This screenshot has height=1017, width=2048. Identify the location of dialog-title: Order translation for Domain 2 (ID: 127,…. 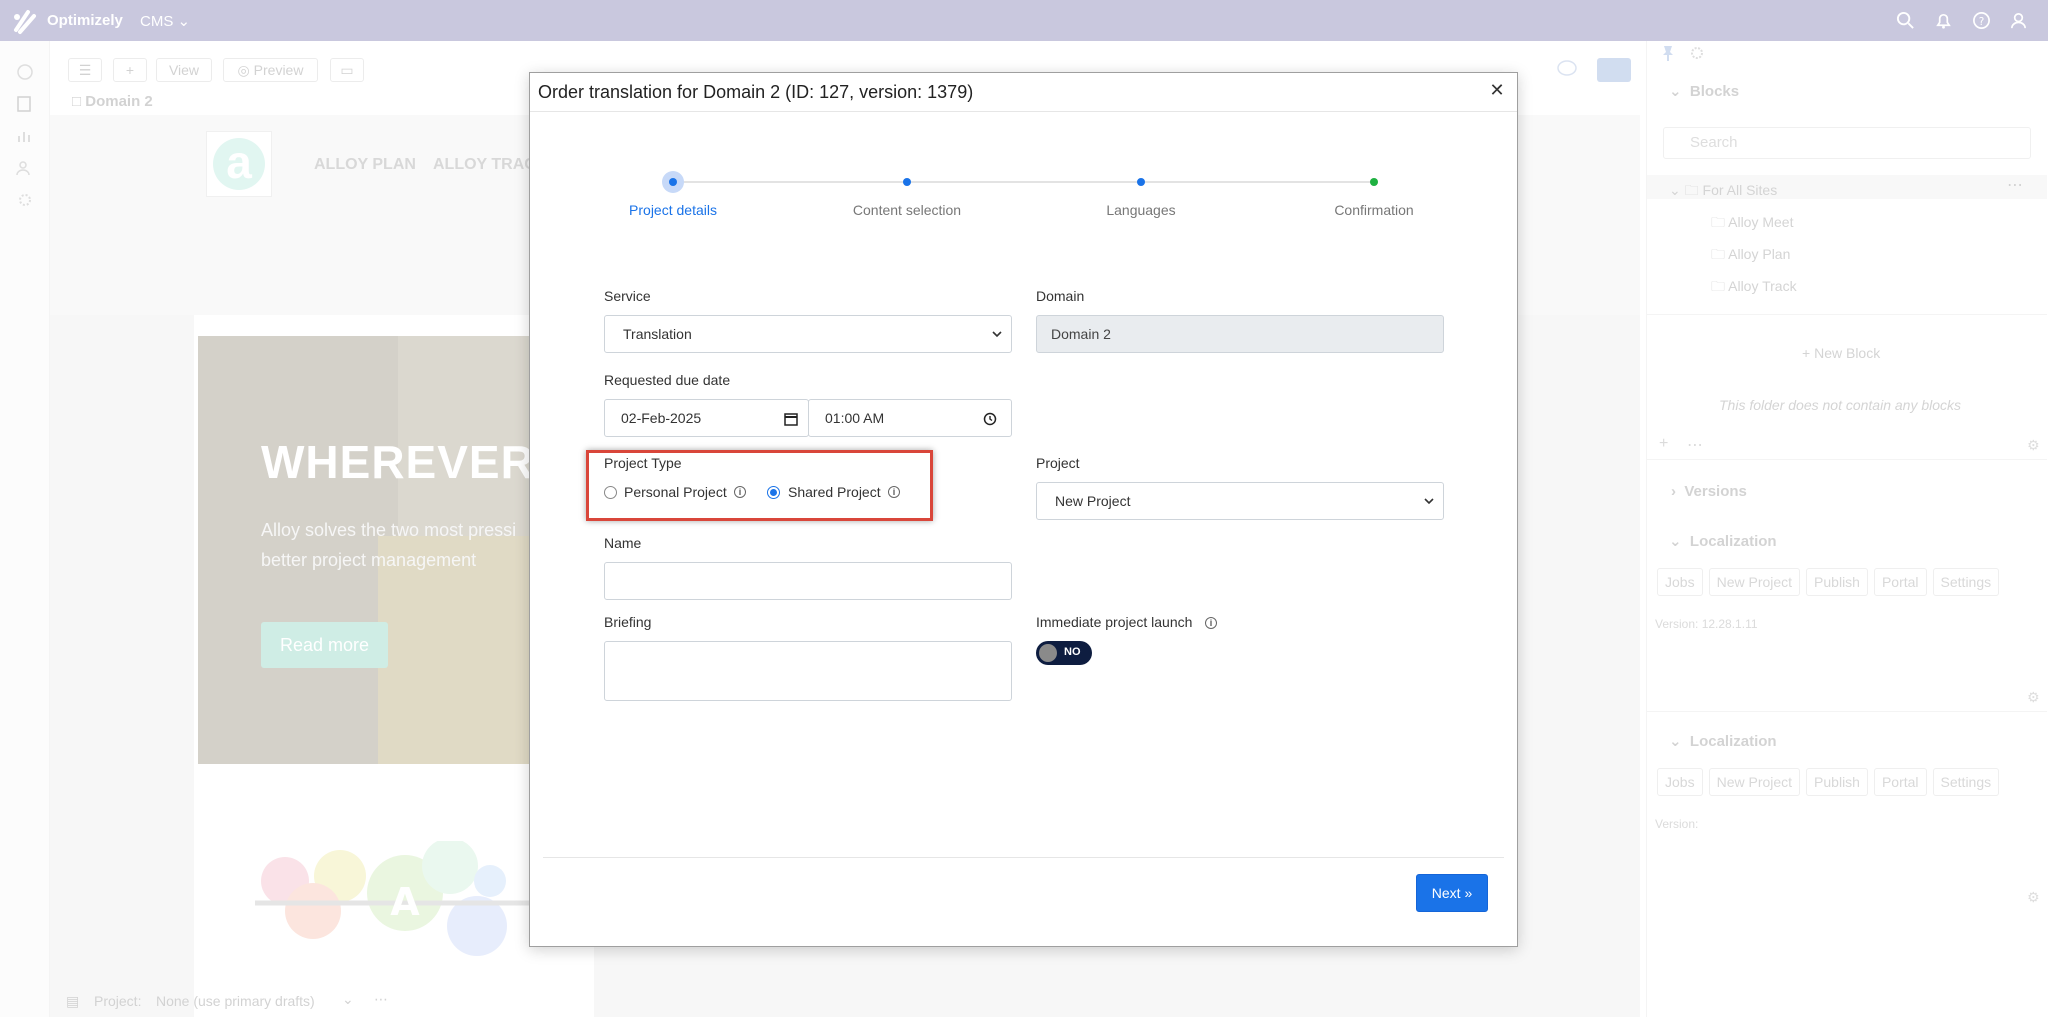
(756, 92).